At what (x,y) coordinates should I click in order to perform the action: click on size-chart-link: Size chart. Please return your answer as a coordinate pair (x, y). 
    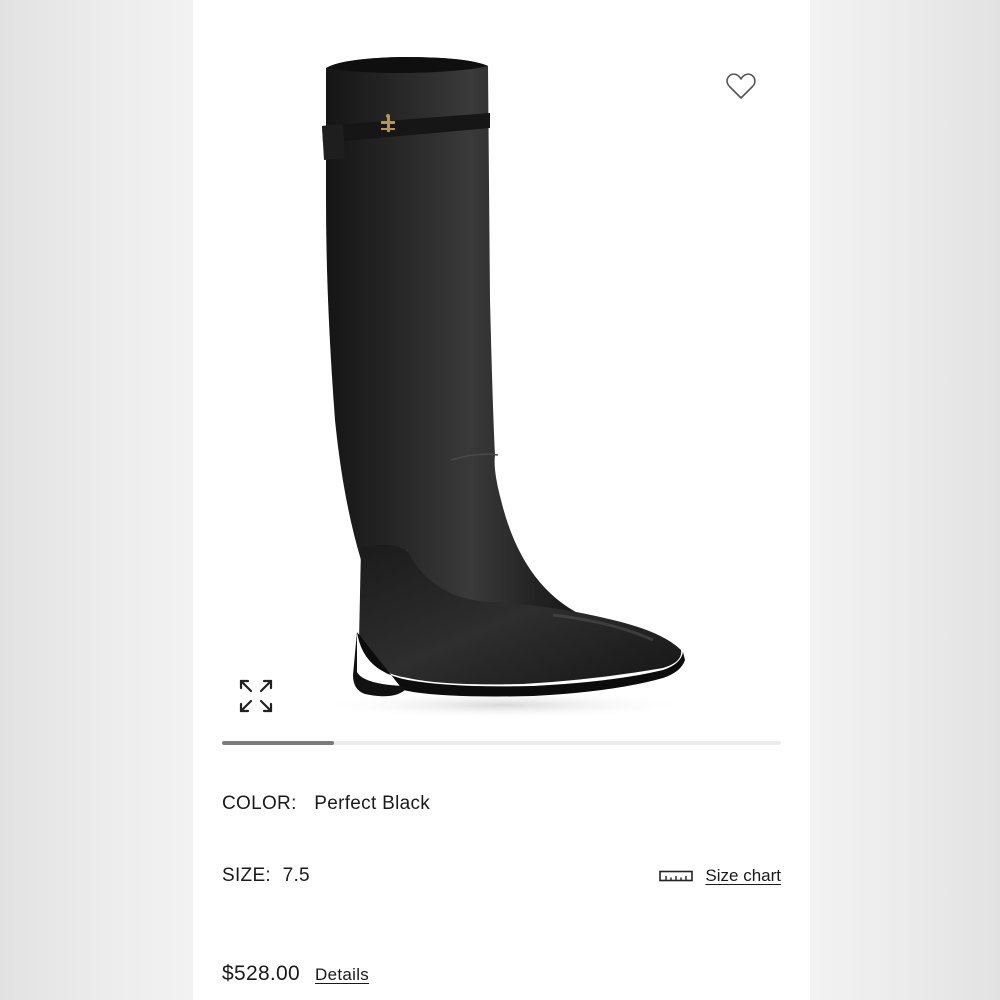
    Looking at the image, I should click on (720, 876).